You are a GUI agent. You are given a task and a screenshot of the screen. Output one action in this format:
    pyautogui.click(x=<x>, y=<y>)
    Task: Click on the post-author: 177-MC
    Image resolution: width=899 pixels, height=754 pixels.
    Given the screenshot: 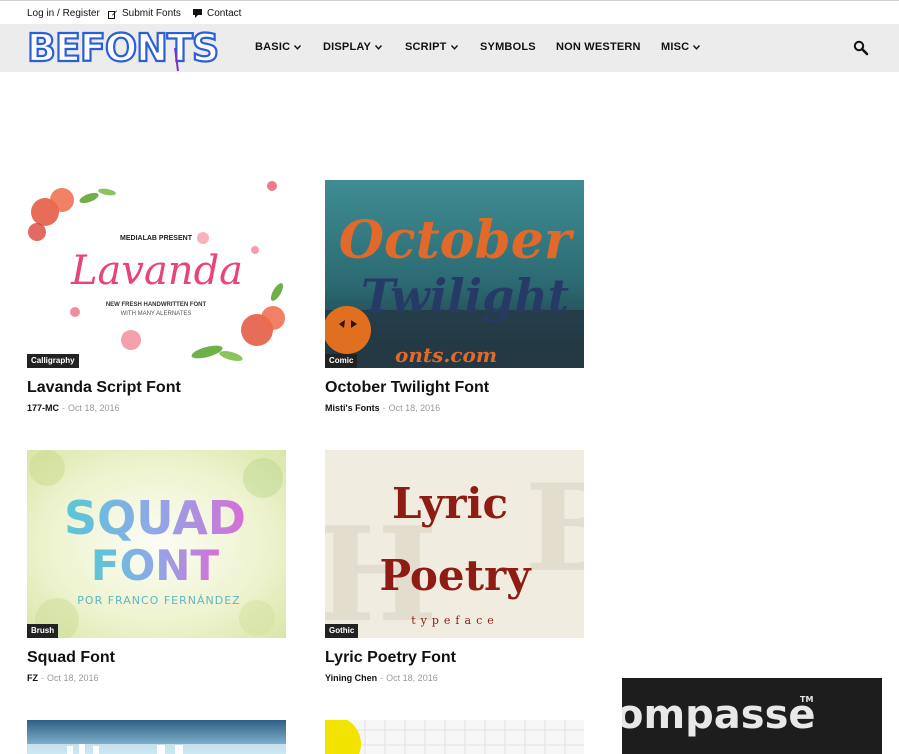 What is the action you would take?
    pyautogui.click(x=43, y=408)
    